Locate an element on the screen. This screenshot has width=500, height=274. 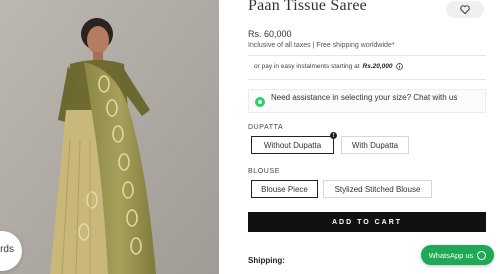
info-icon: ! is located at coordinates (333, 135).